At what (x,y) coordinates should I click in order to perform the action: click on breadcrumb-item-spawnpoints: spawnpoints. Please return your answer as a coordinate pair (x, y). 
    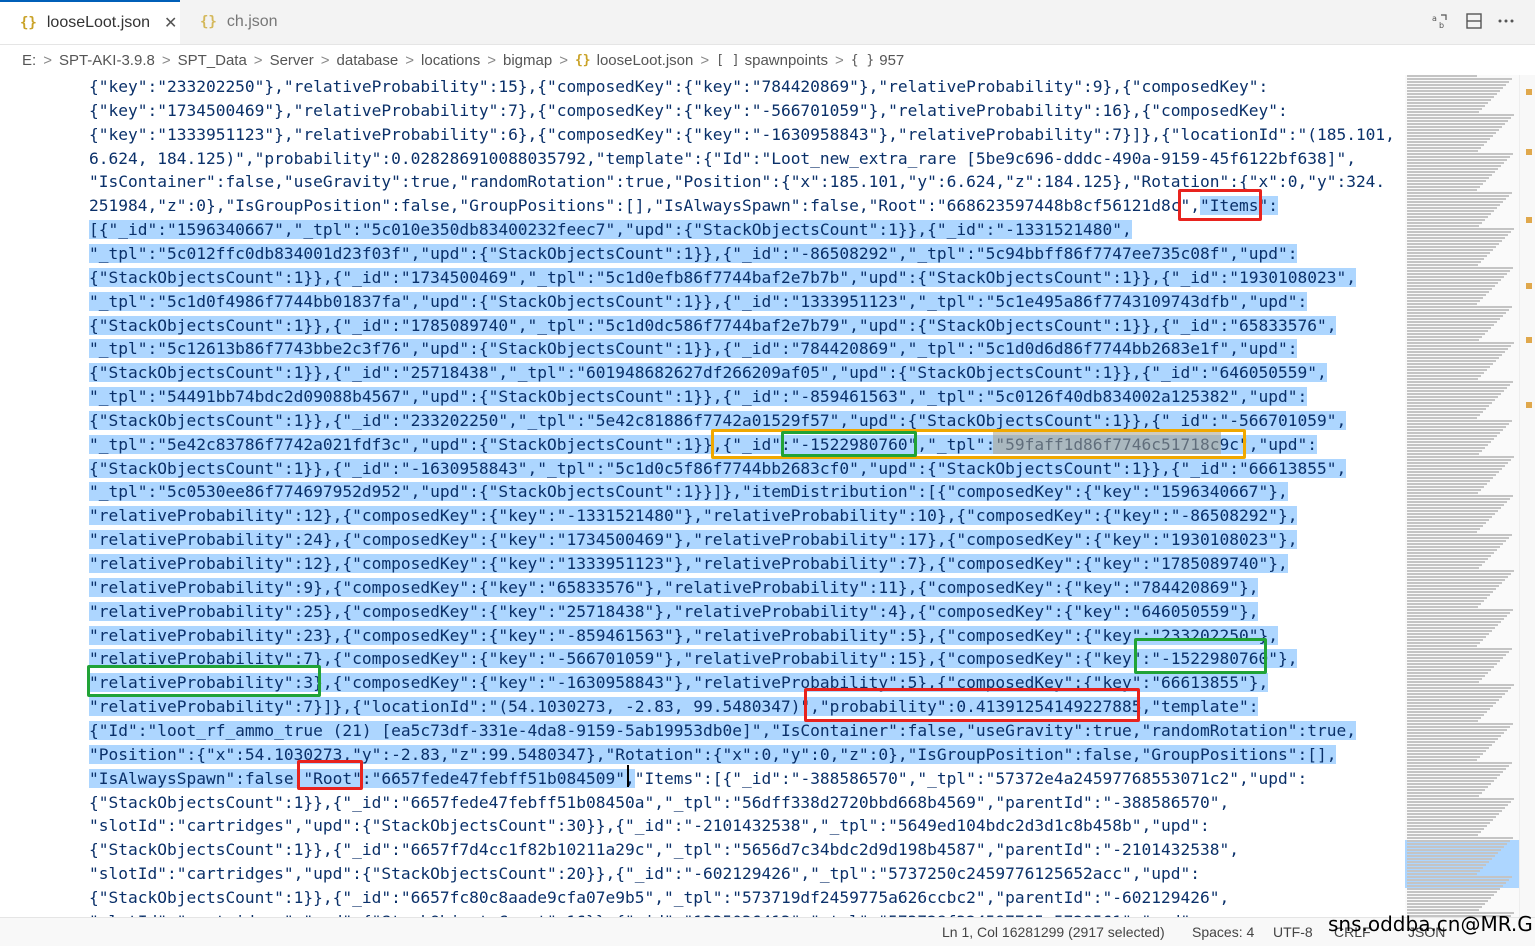
    Looking at the image, I should click on (786, 60).